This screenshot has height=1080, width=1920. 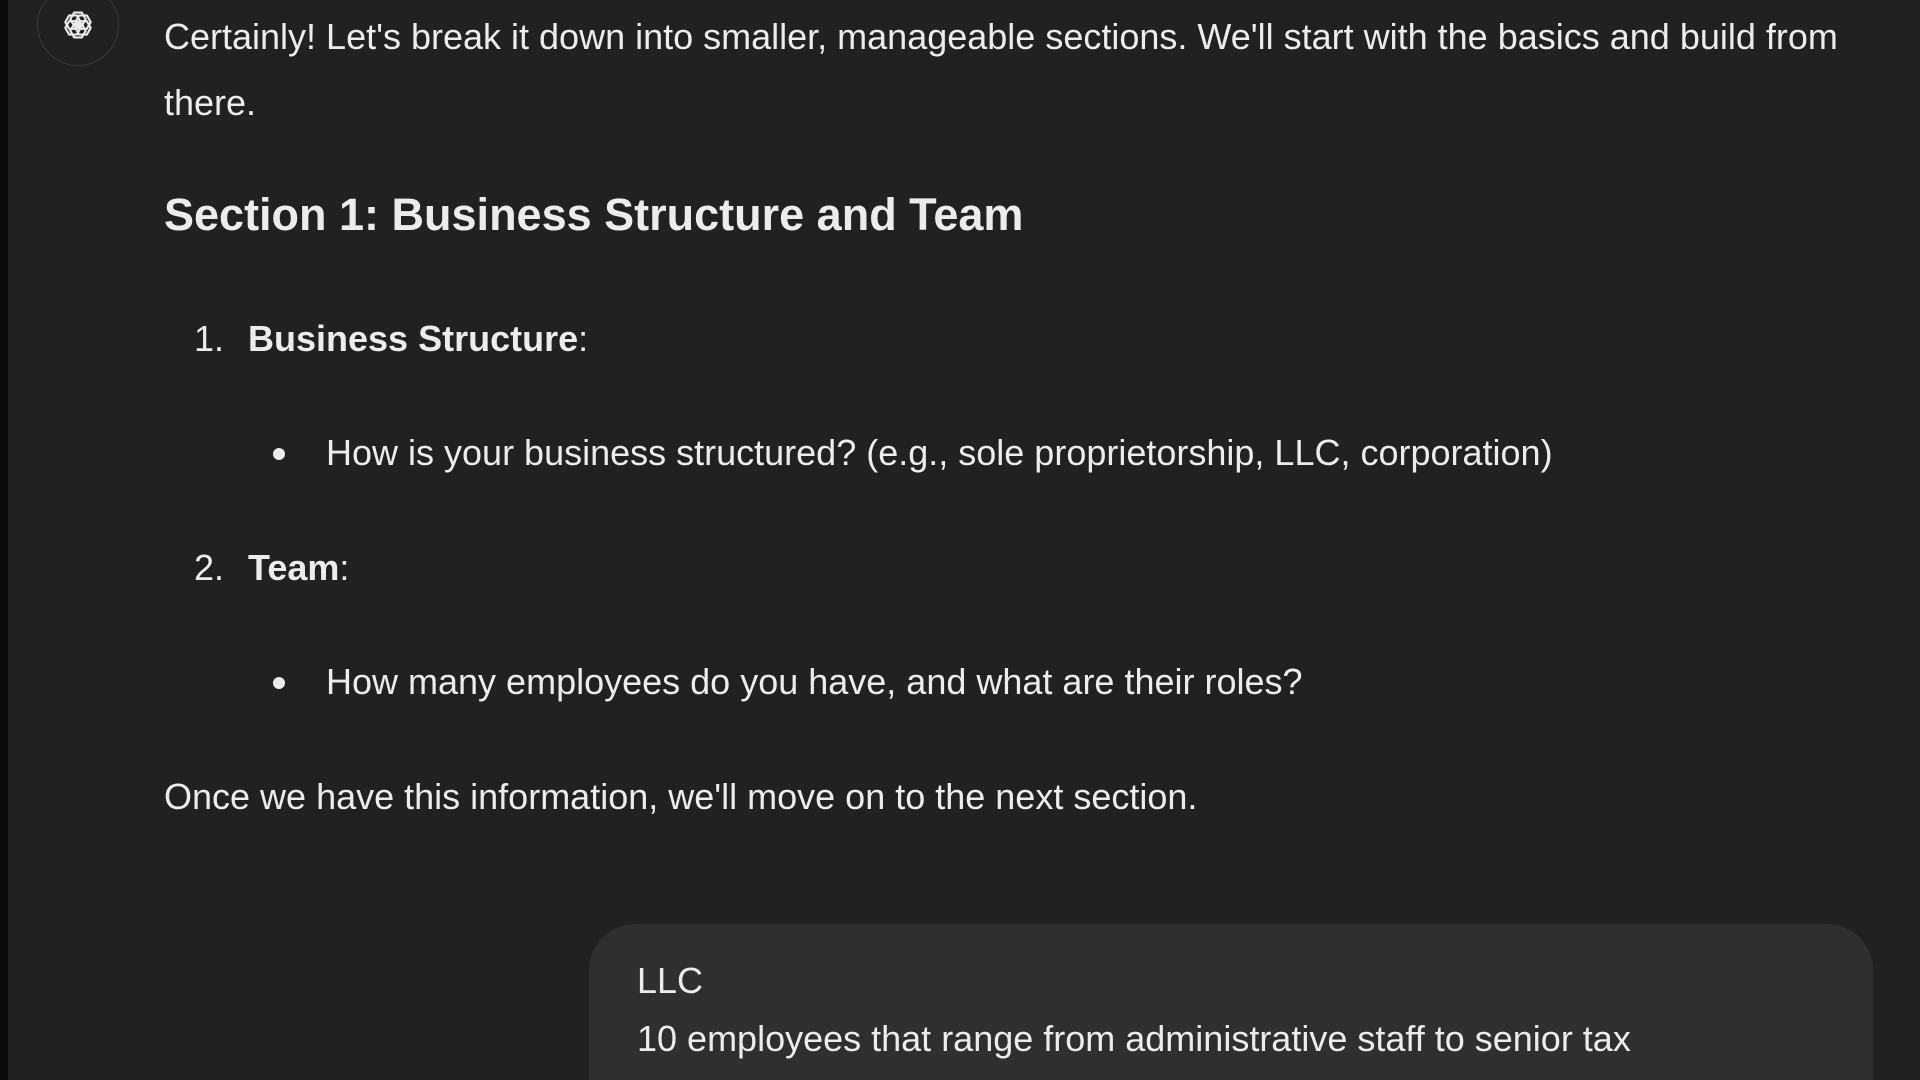 What do you see at coordinates (594, 214) in the screenshot?
I see `section-heading: Section 1: Business Structure and Team` at bounding box center [594, 214].